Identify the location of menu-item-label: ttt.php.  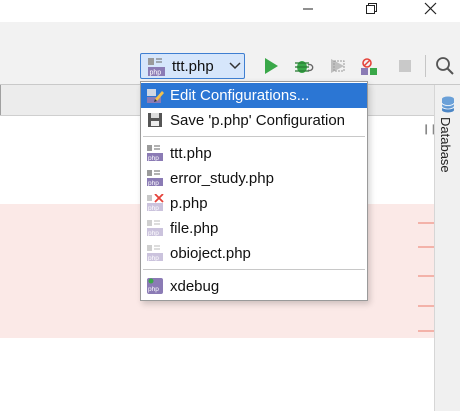
(191, 153).